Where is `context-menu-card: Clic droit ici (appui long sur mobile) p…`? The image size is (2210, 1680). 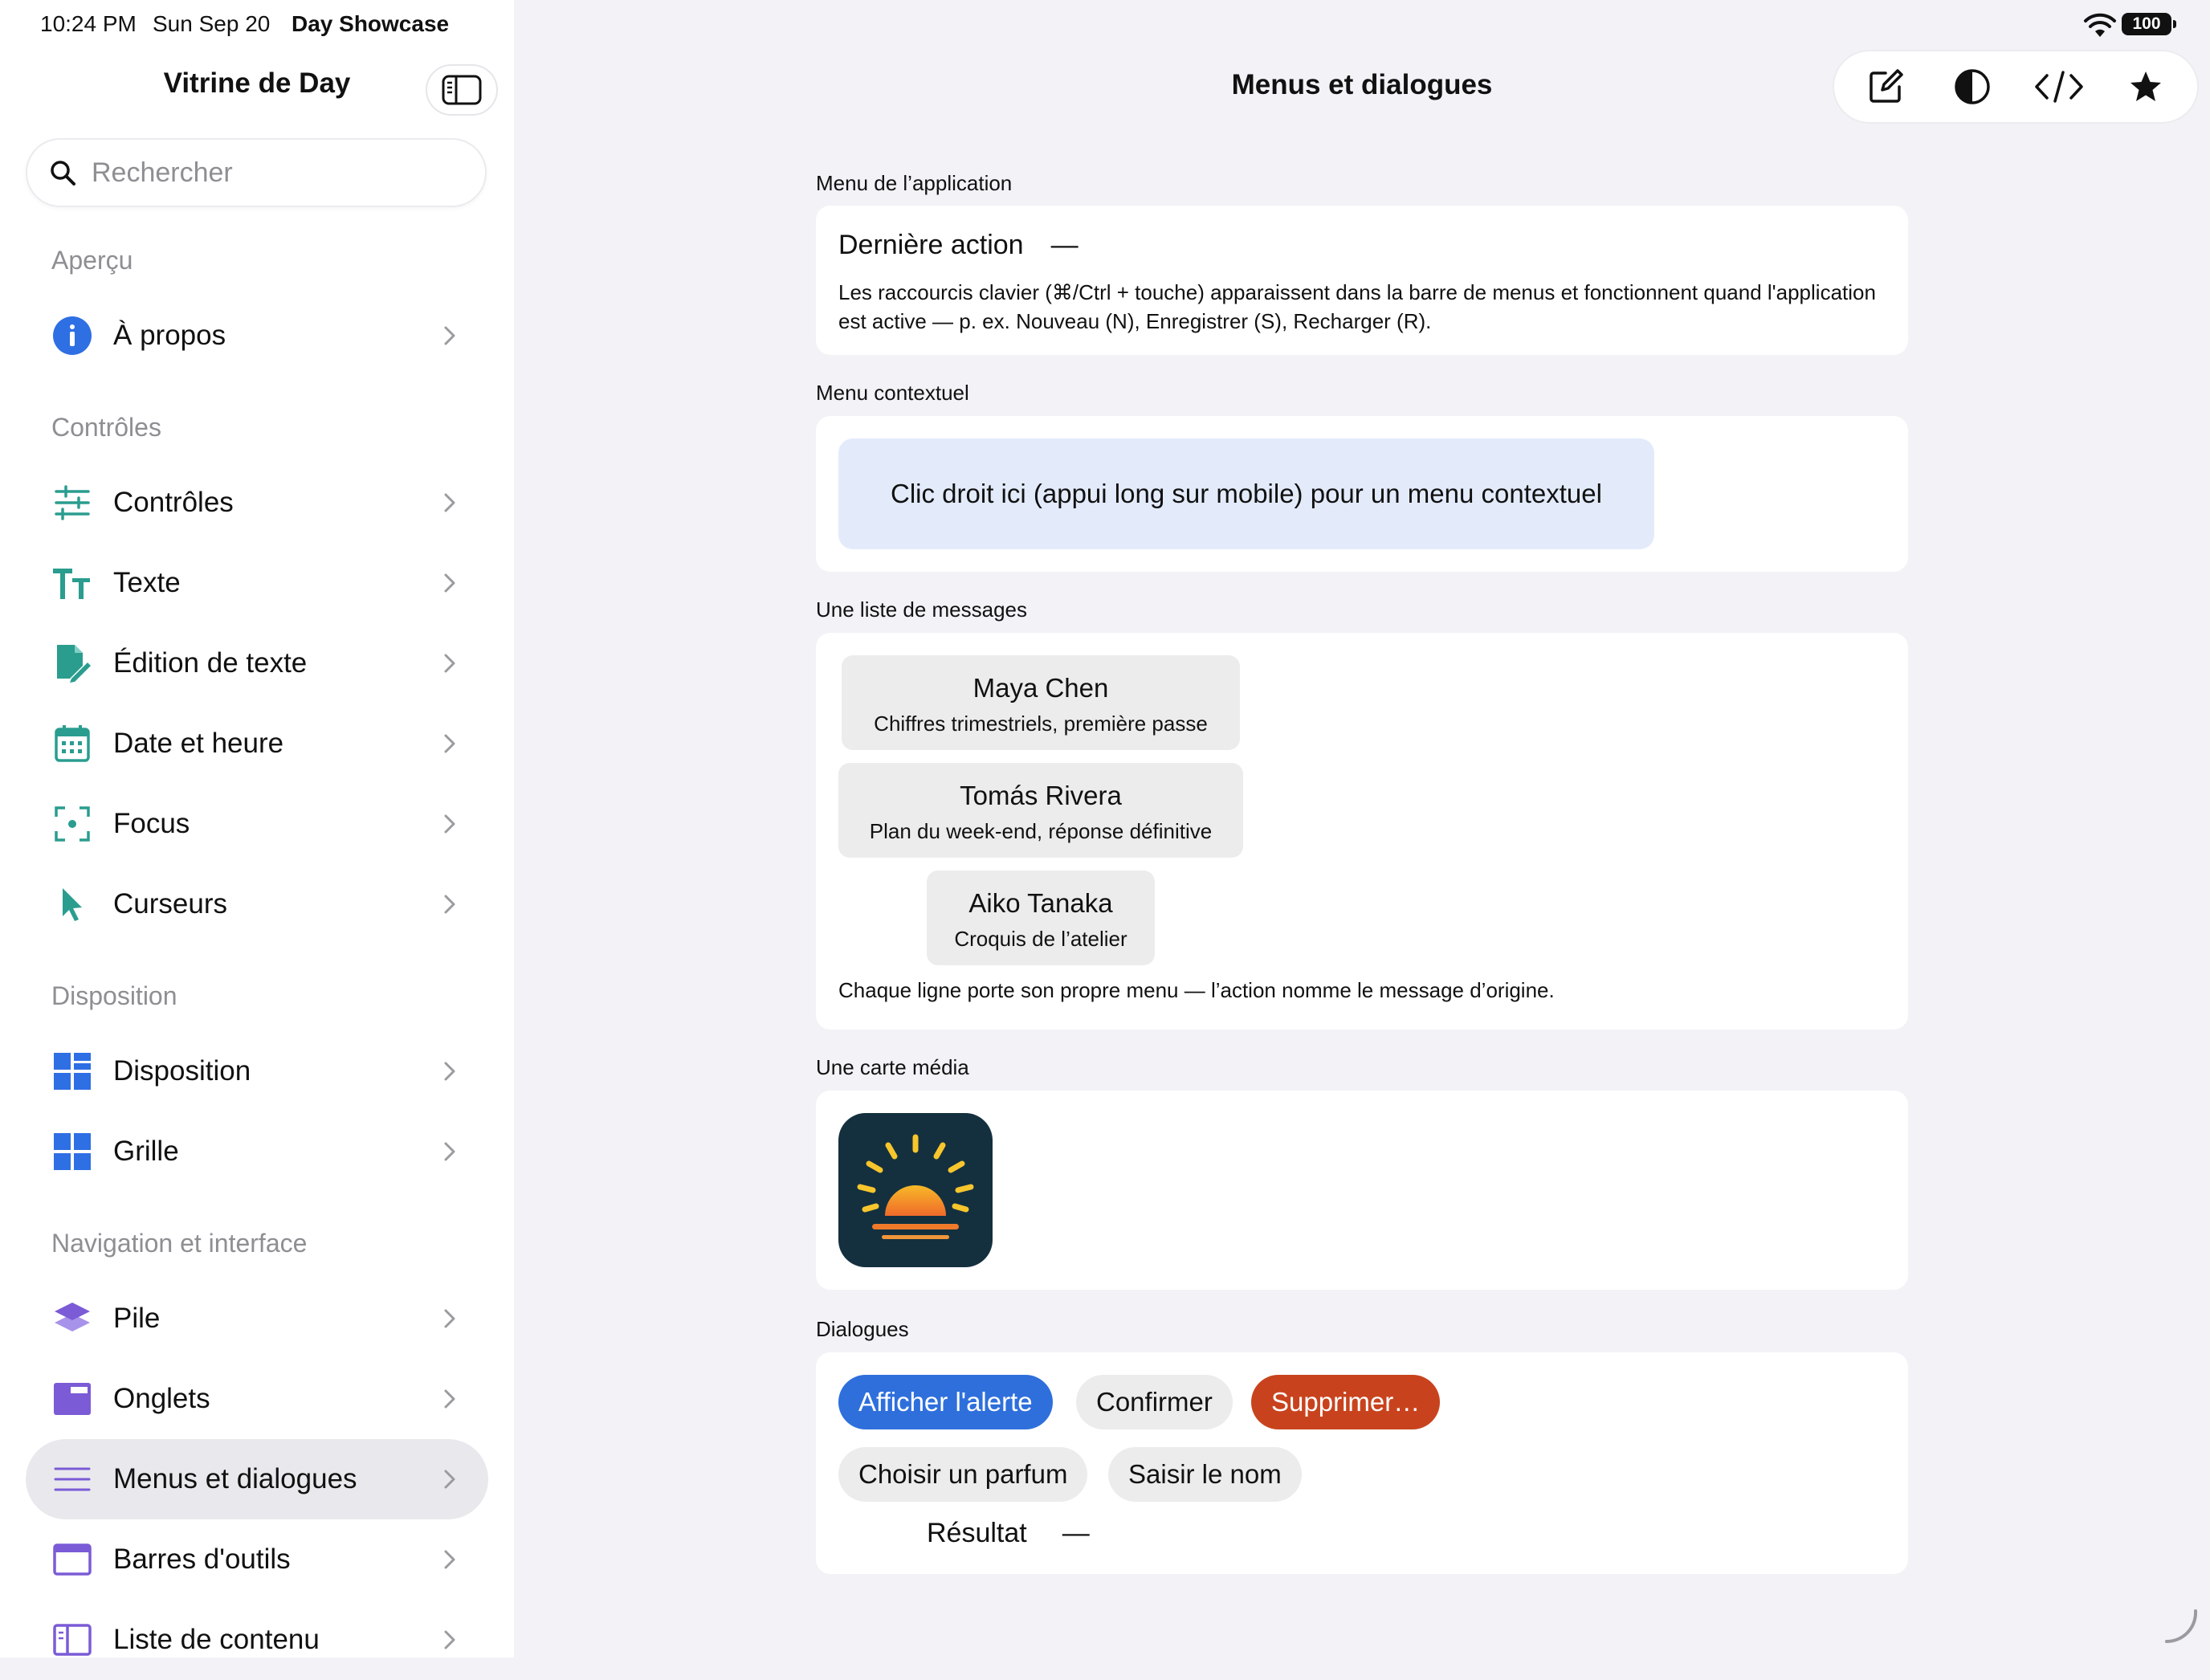
context-menu-card: Clic droit ici (appui long sur mobile) p… is located at coordinates (1362, 494).